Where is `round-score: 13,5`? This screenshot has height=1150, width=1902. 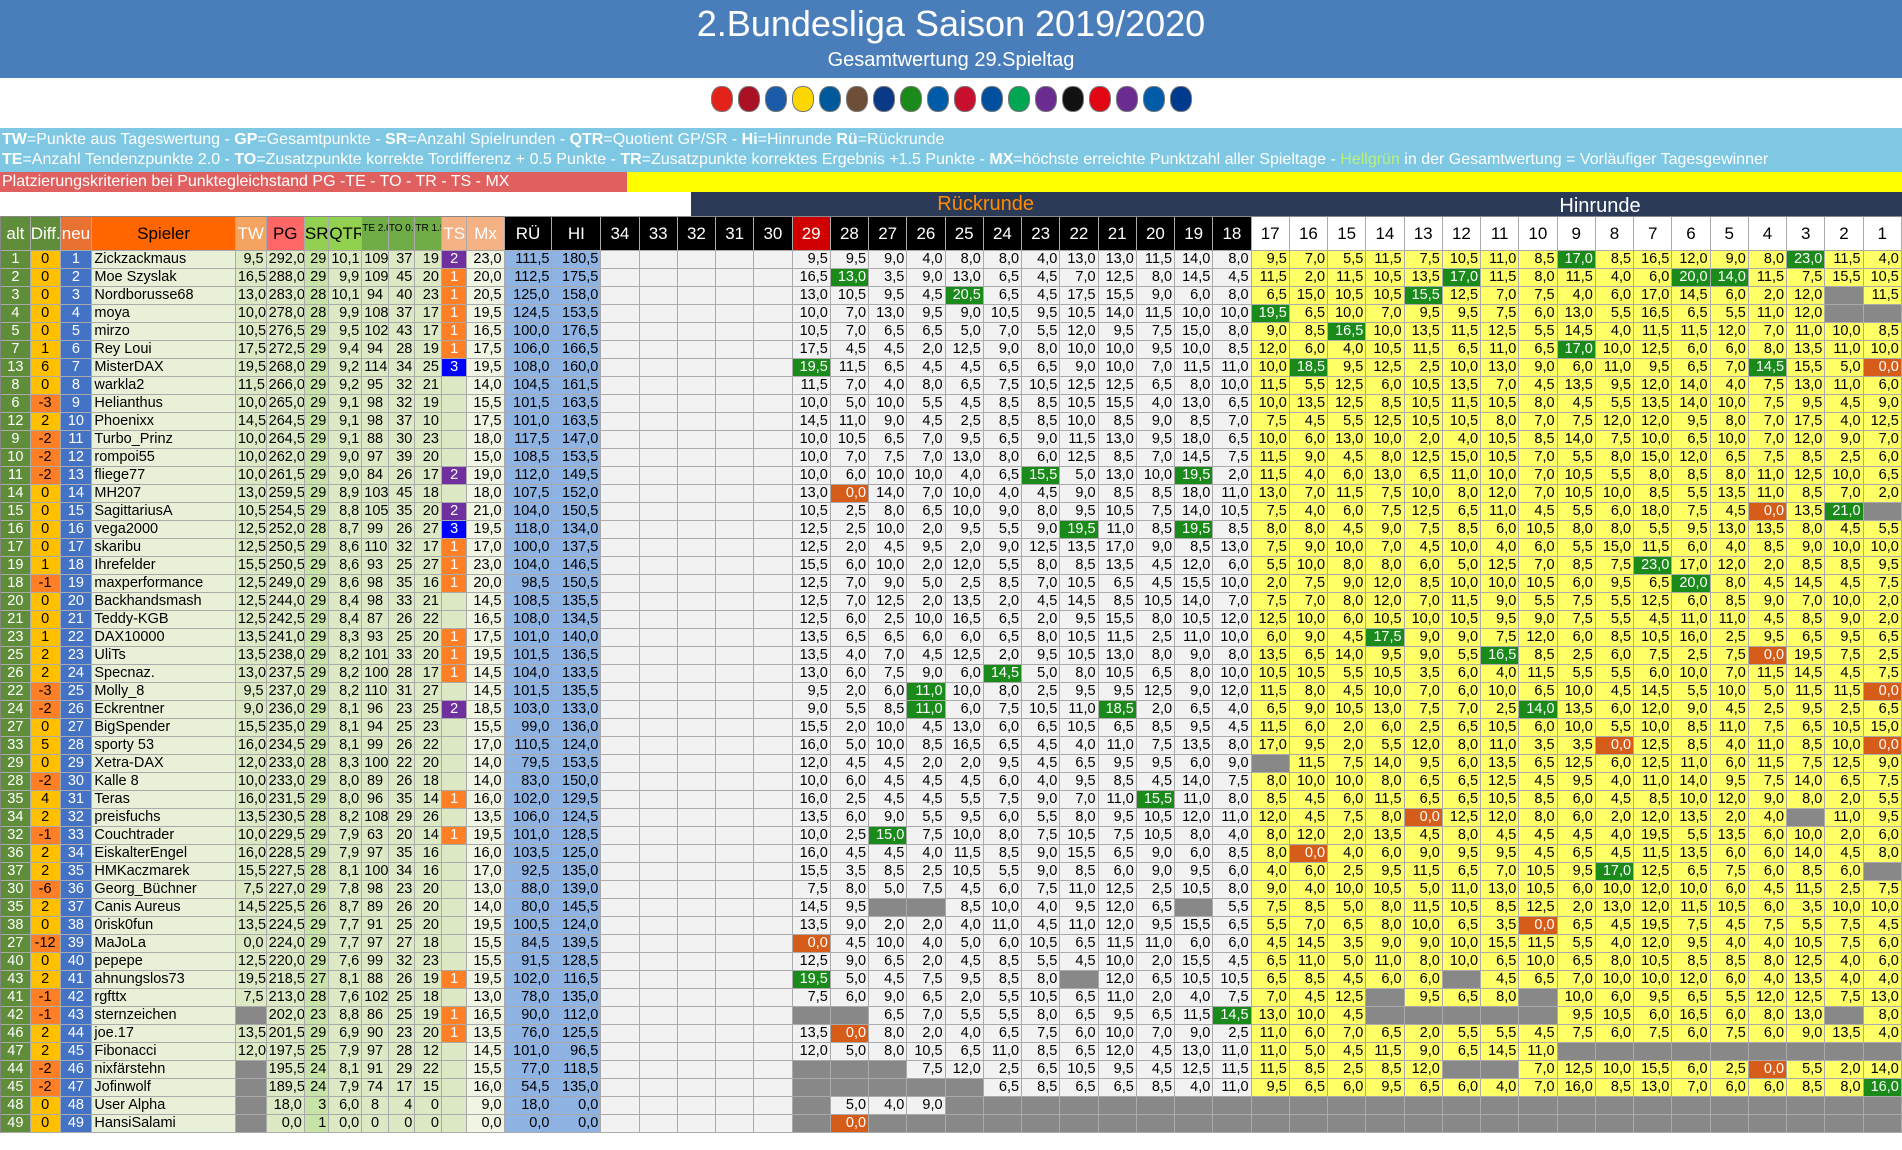 round-score: 13,5 is located at coordinates (811, 818).